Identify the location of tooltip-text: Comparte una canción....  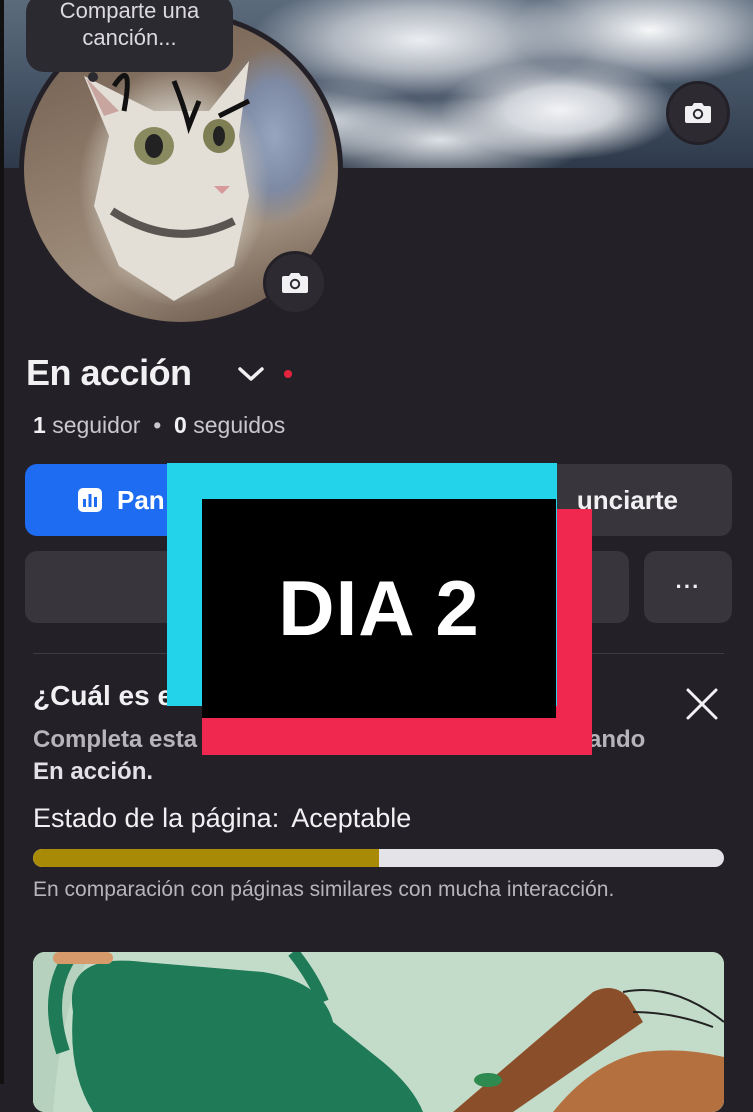
(129, 25).